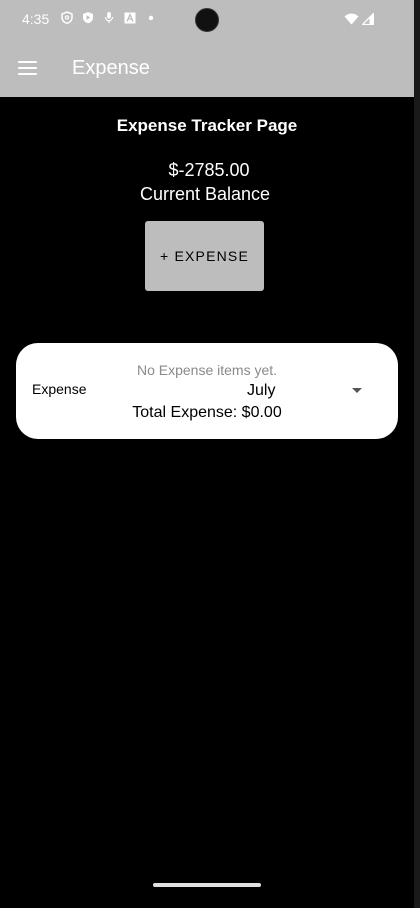  Describe the element at coordinates (417, 454) in the screenshot. I see `screen-edge` at that location.